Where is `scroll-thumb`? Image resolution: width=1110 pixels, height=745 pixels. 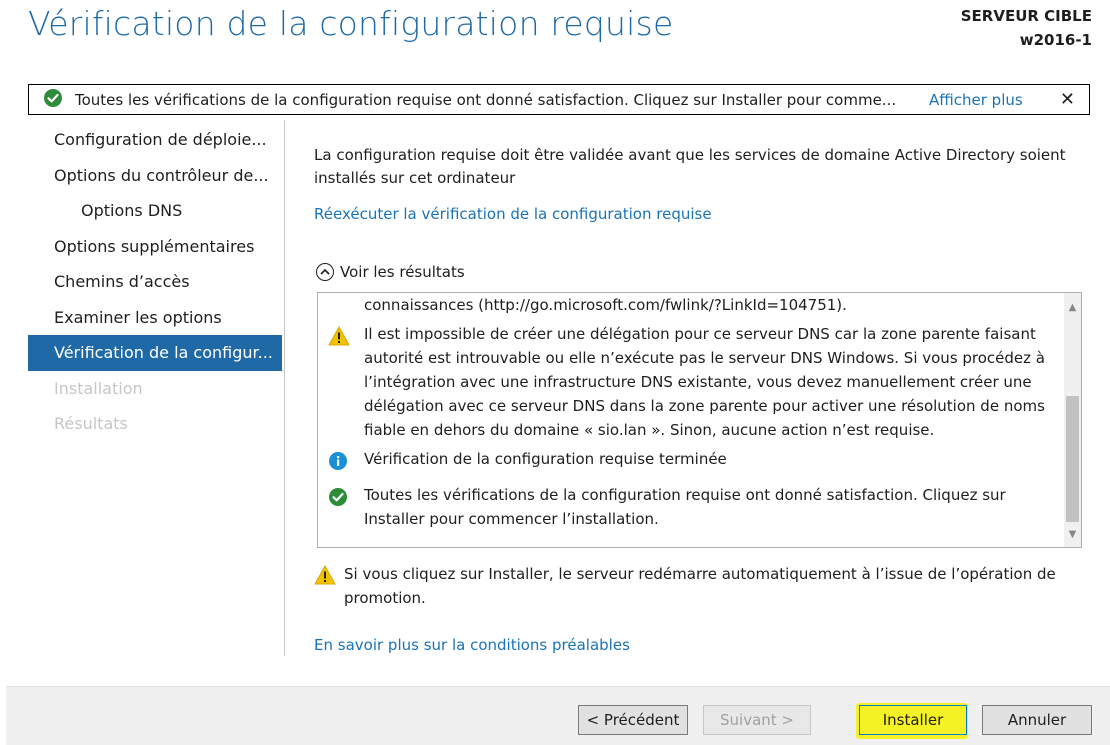
scroll-thumb is located at coordinates (1072, 459).